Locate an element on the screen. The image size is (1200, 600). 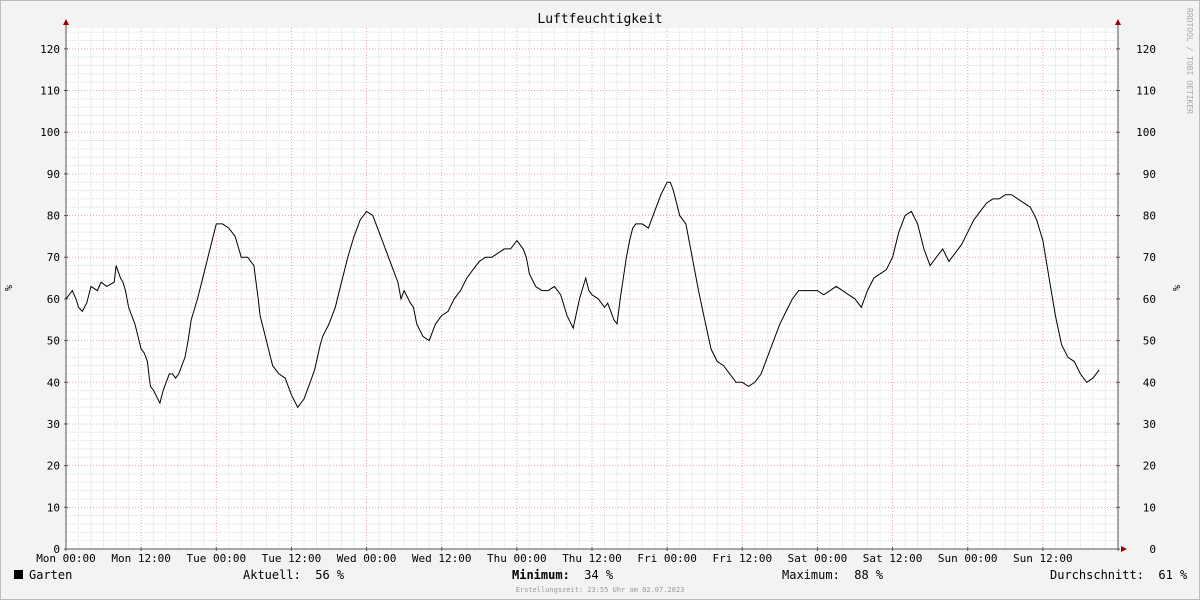
legend-min-label: Minimum: is located at coordinates (541, 575).